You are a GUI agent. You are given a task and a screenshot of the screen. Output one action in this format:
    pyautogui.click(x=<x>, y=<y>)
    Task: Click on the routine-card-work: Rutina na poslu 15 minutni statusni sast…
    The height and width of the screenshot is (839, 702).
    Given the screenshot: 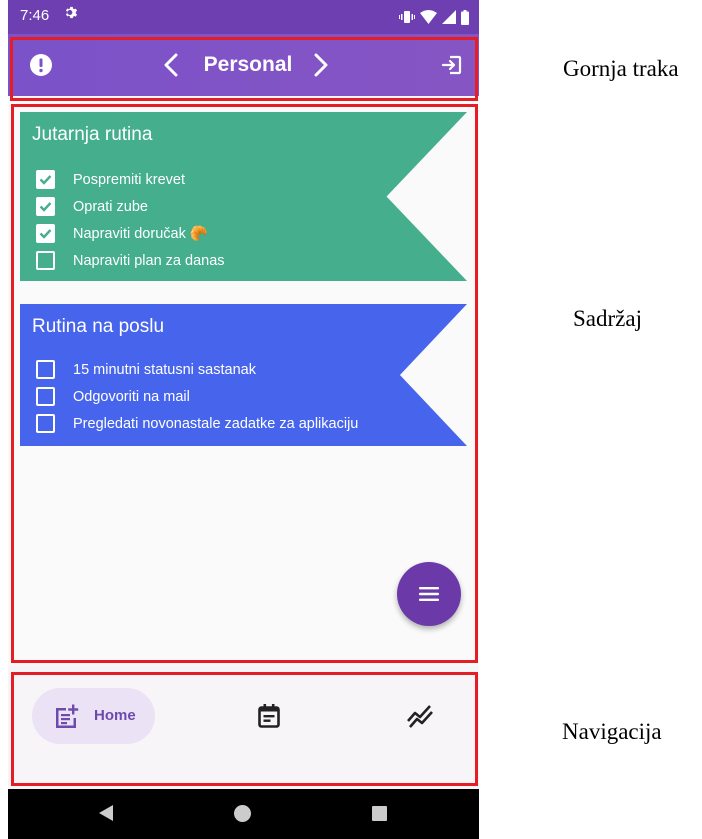 What is the action you would take?
    pyautogui.click(x=243, y=375)
    